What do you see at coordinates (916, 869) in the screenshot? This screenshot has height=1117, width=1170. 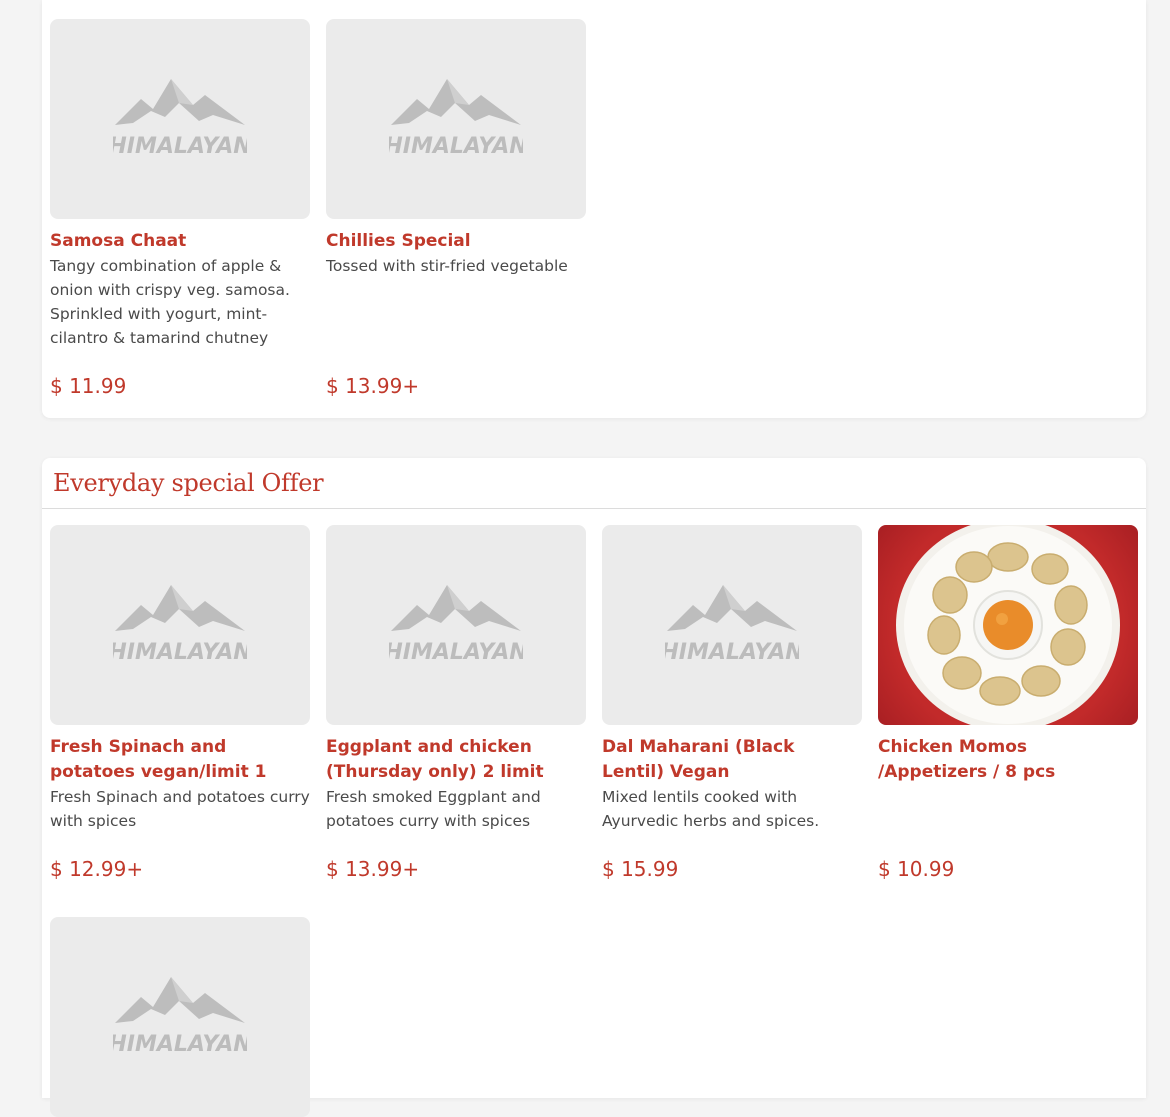 I see `item-price: $ 10.99` at bounding box center [916, 869].